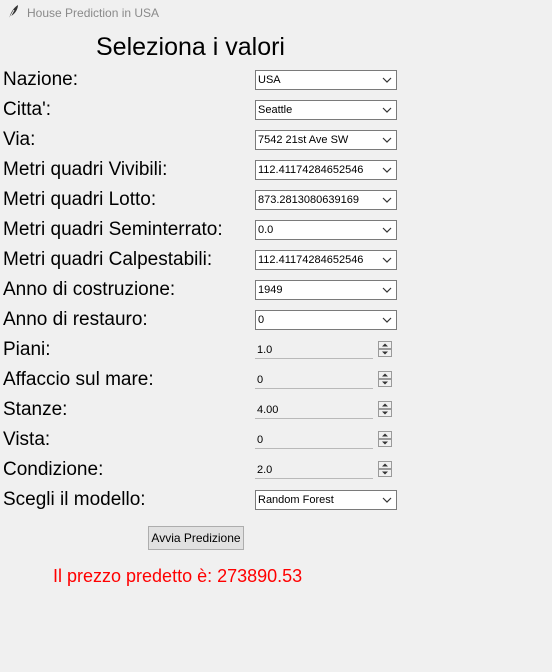  Describe the element at coordinates (27, 439) in the screenshot. I see `vista-label: Vista:` at that location.